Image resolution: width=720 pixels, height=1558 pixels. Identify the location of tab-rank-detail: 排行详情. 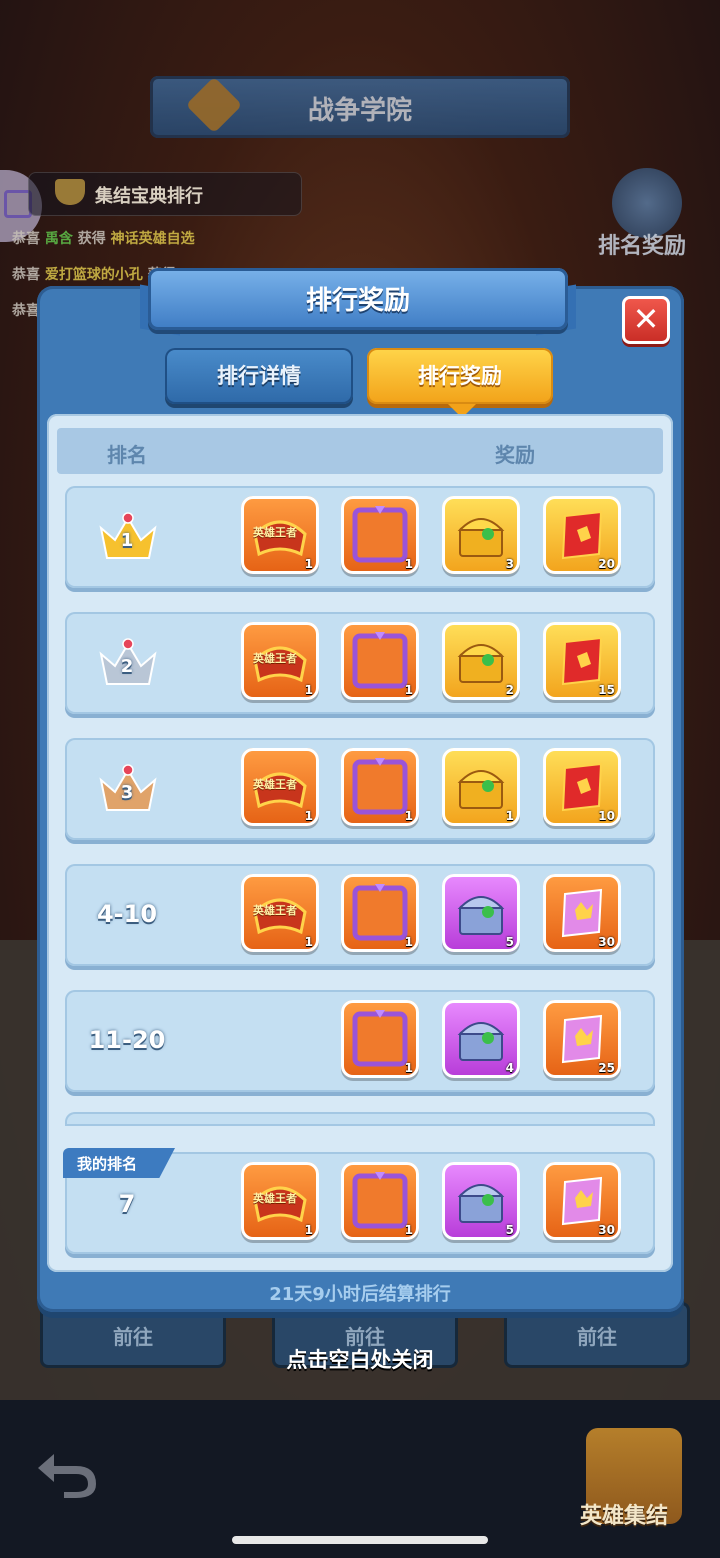
(259, 376).